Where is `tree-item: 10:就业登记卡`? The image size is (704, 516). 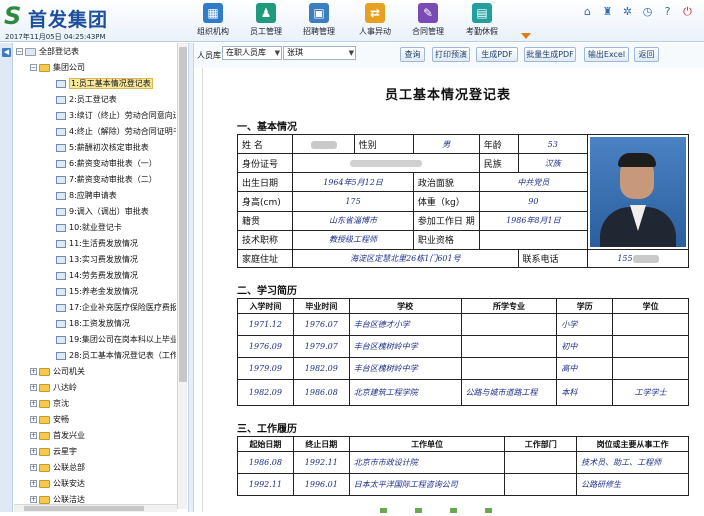
tree-item: 10:就业登记卡 is located at coordinates (89, 227).